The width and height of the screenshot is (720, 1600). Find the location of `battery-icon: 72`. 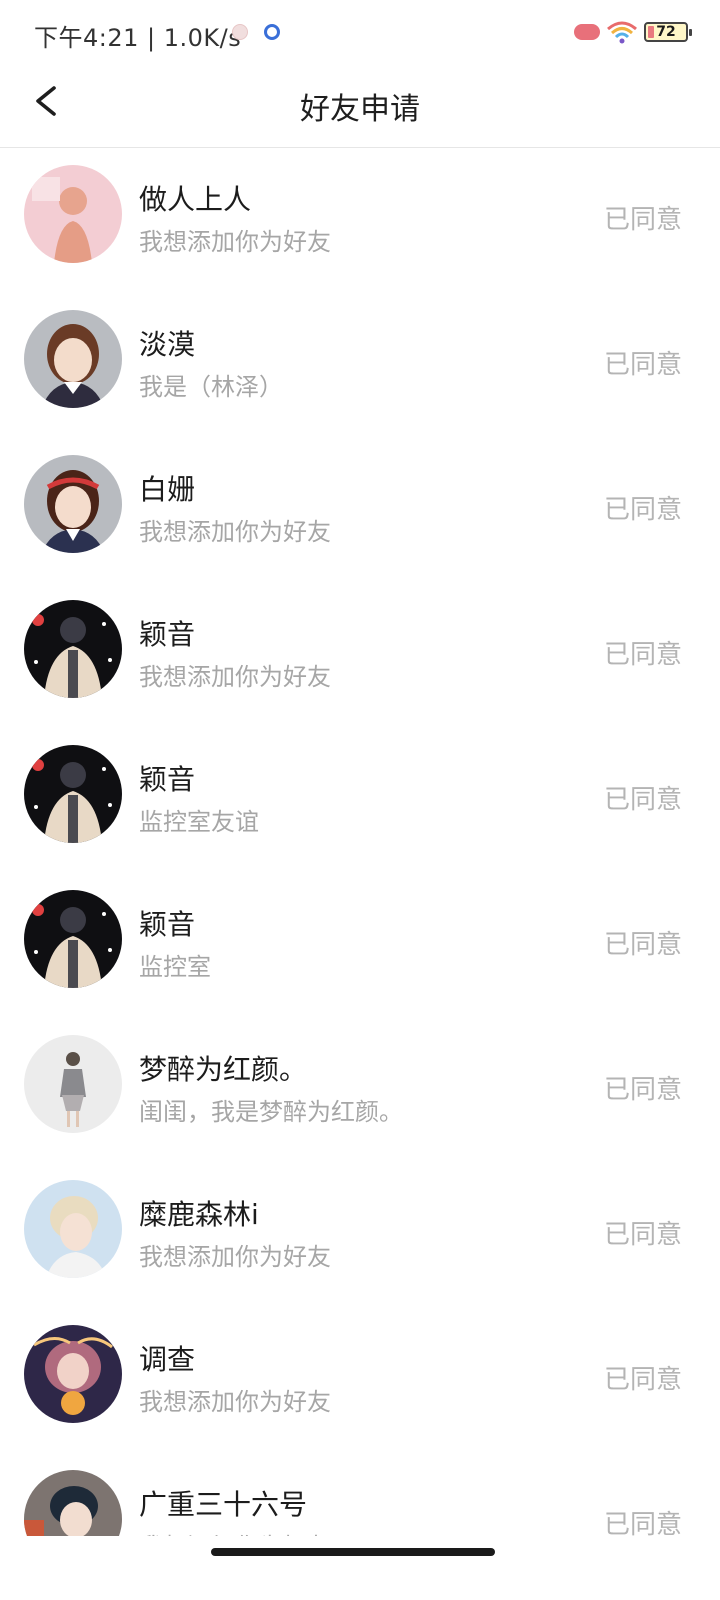

battery-icon: 72 is located at coordinates (668, 32).